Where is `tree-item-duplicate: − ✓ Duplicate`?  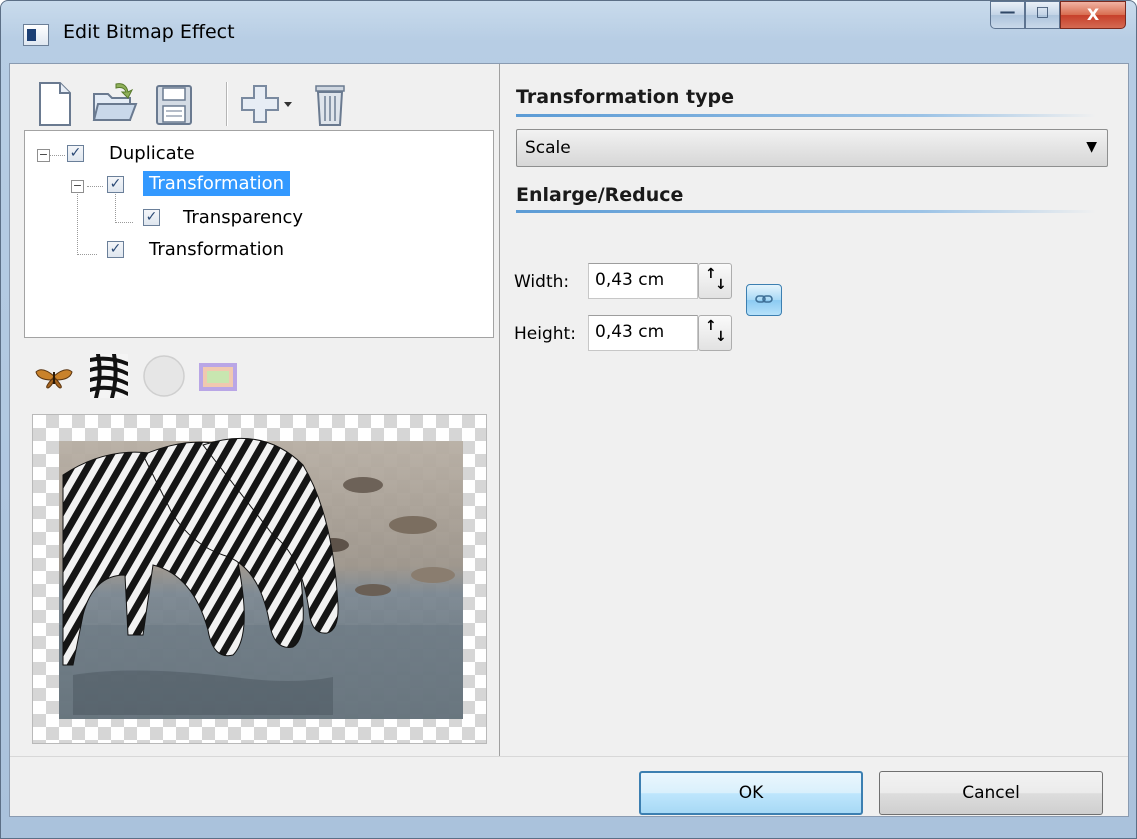 tree-item-duplicate: − ✓ Duplicate is located at coordinates (255, 154).